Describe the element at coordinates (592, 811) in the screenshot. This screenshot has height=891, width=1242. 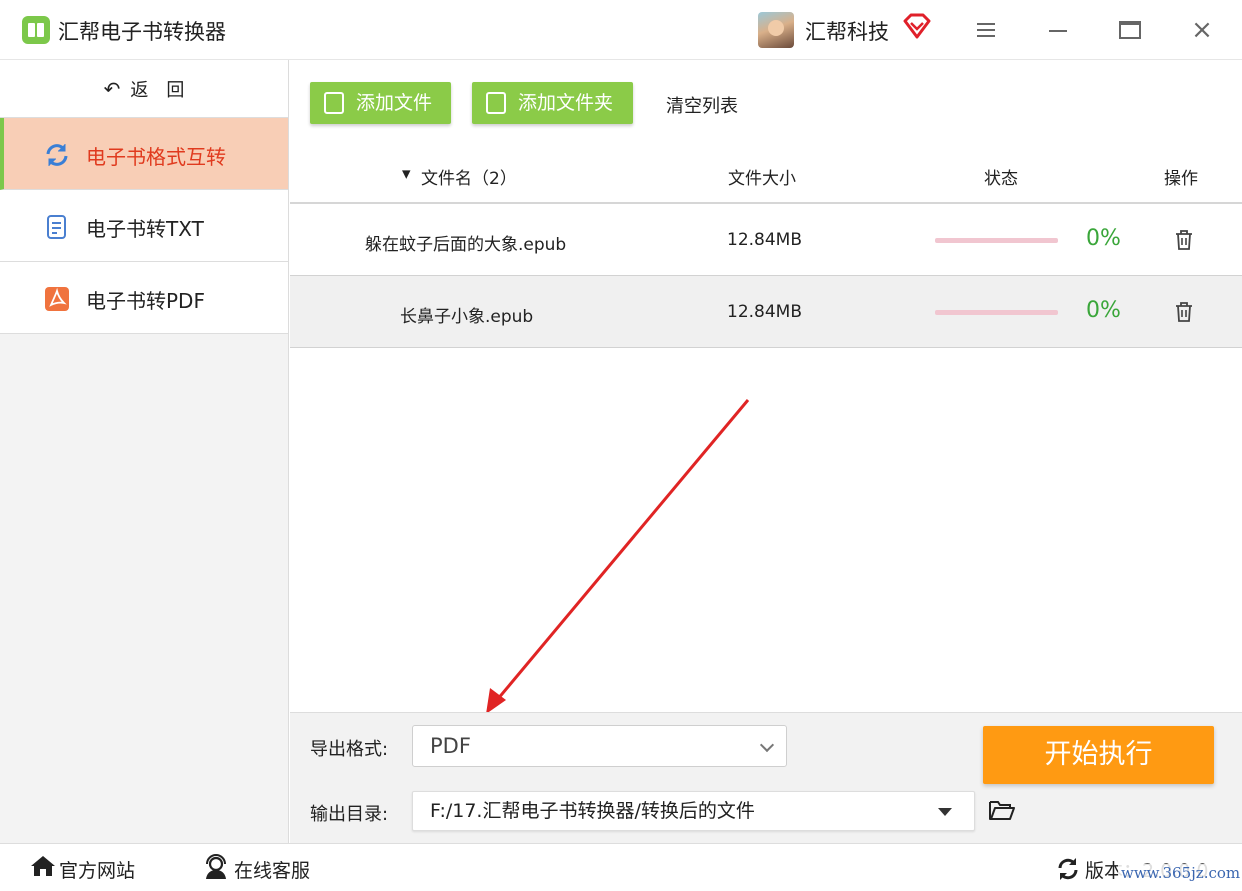
I see `output-dir-value: F:/17.汇帮电子书转换器/转换后的文件` at that location.